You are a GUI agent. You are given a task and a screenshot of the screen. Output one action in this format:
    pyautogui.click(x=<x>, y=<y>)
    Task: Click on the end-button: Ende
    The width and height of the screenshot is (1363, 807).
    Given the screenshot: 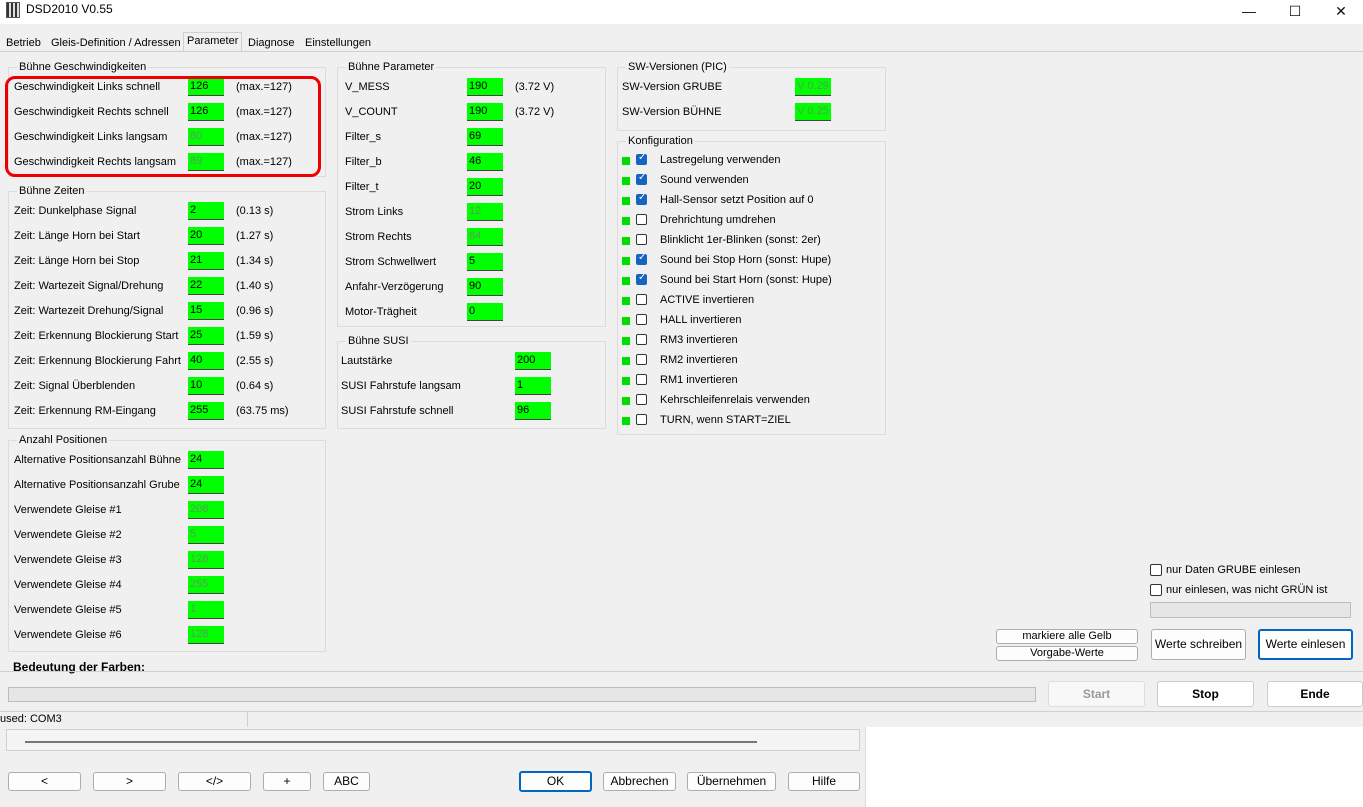 What is the action you would take?
    pyautogui.click(x=1315, y=694)
    